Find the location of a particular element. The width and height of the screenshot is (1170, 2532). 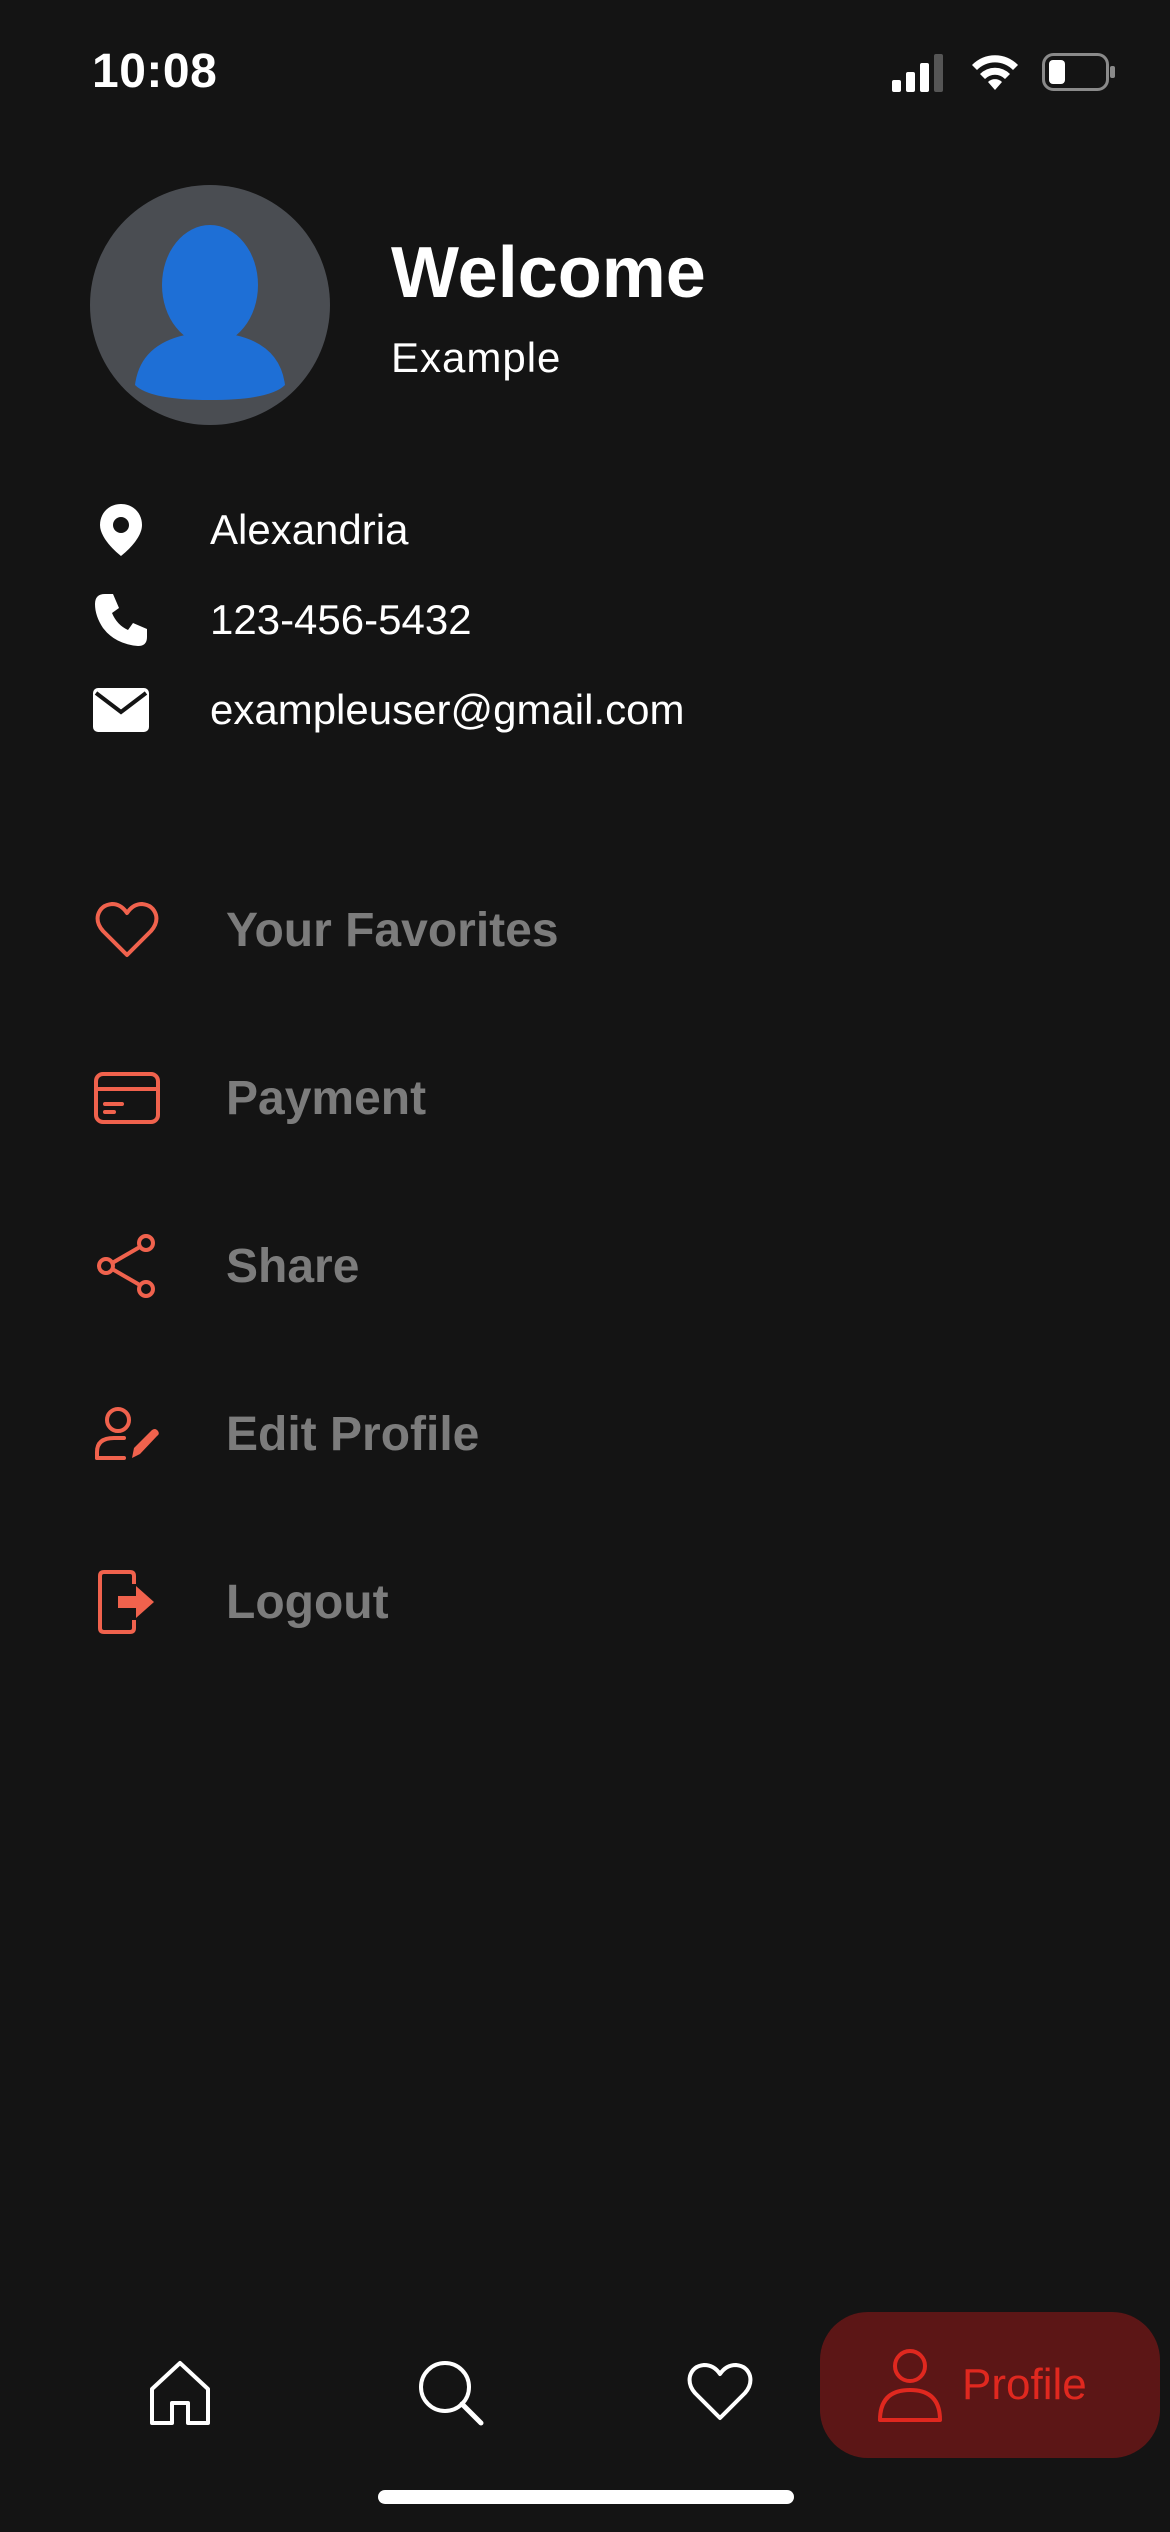

status-icons is located at coordinates (1004, 72).